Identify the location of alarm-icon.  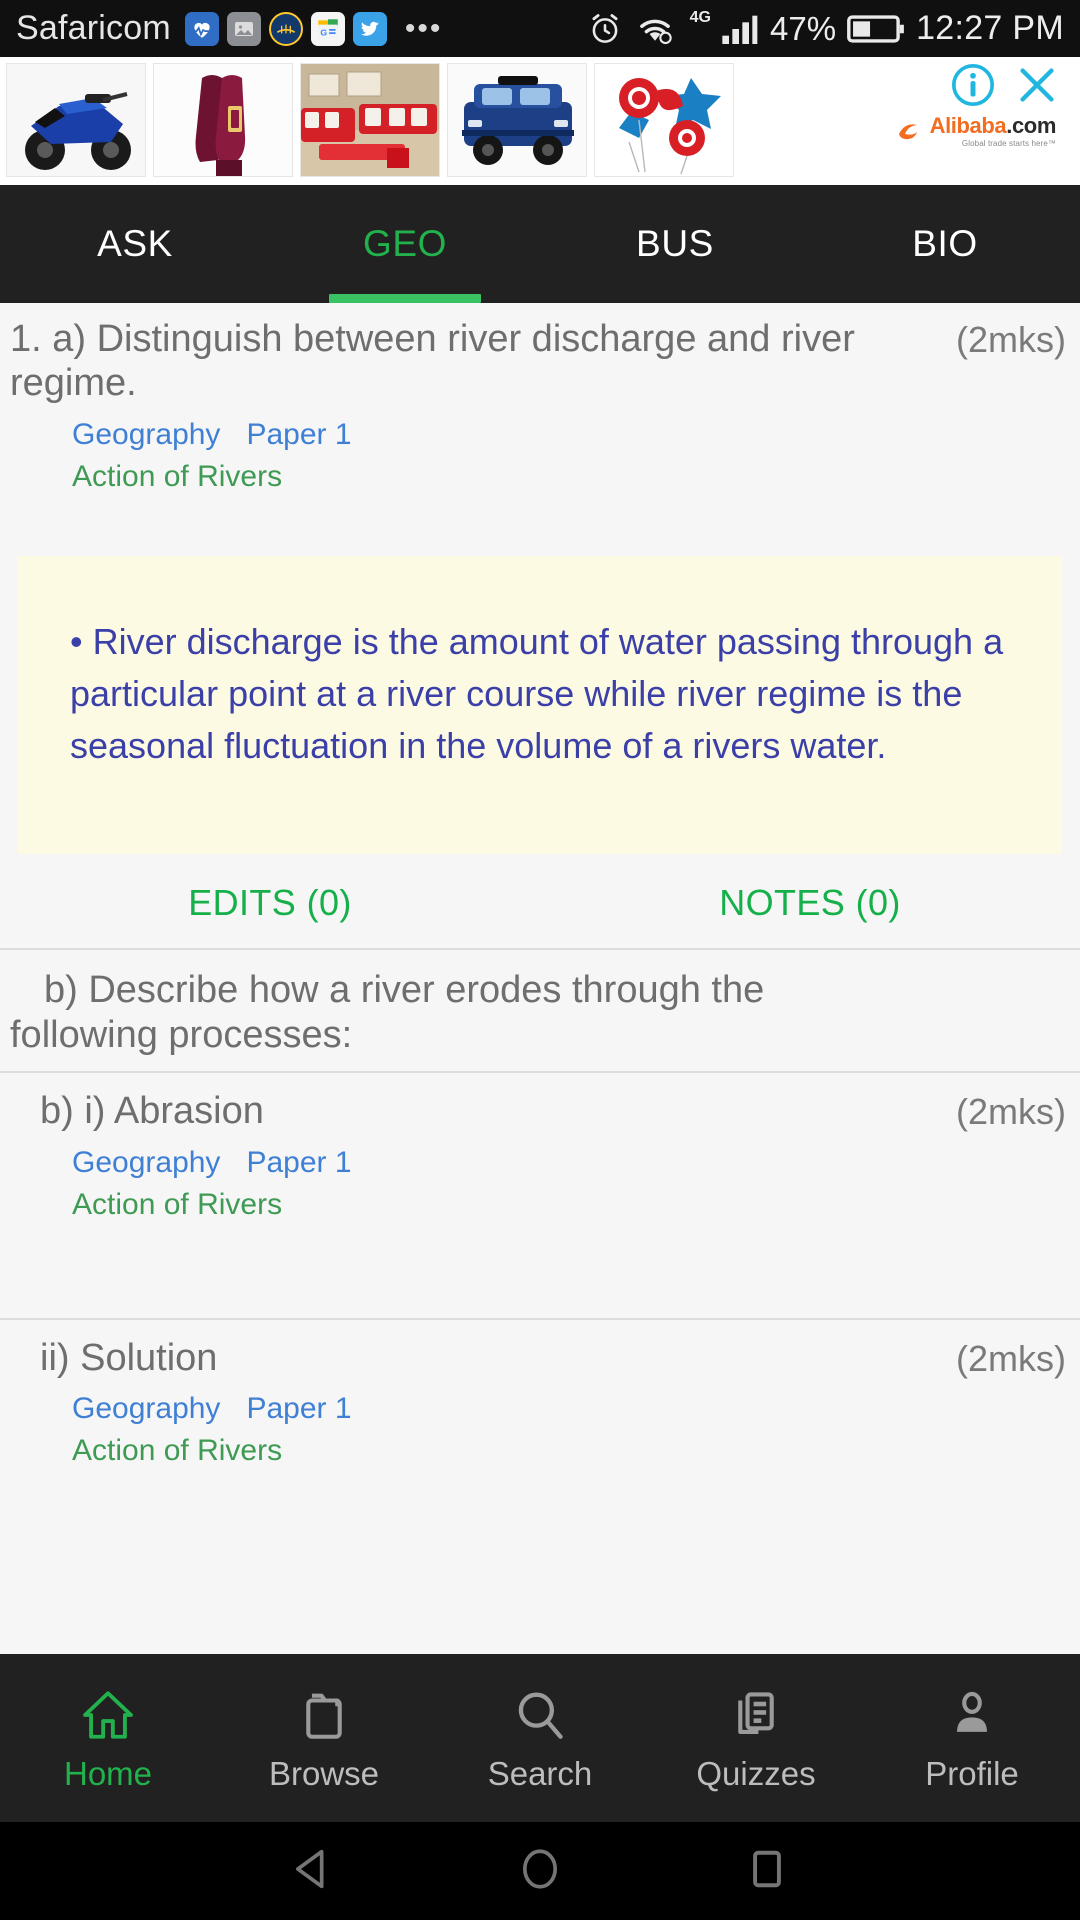
(605, 29).